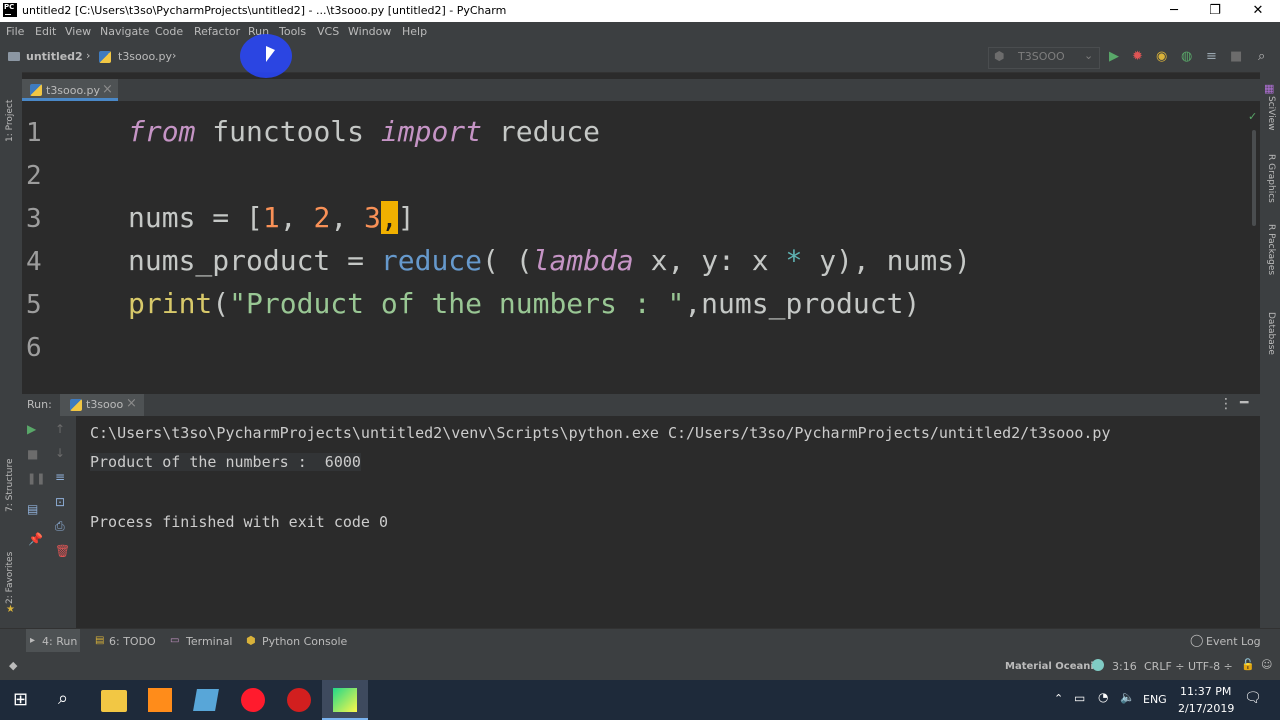 This screenshot has width=1280, height=720. Describe the element at coordinates (369, 31) in the screenshot. I see `menu-window: Window` at that location.